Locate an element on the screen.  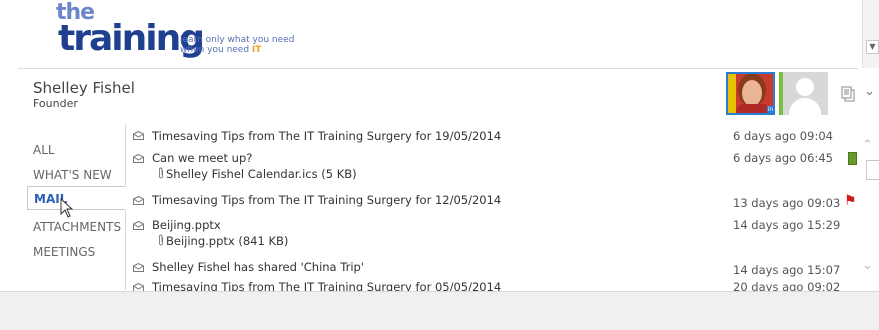
mail-date: 14 days ago 15:29 is located at coordinates (787, 225).